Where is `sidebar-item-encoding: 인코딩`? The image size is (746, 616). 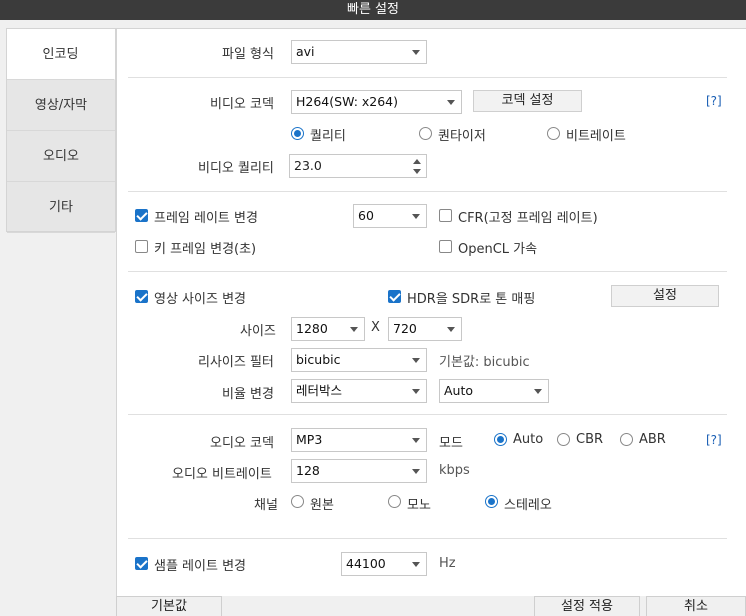 sidebar-item-encoding: 인코딩 is located at coordinates (61, 54).